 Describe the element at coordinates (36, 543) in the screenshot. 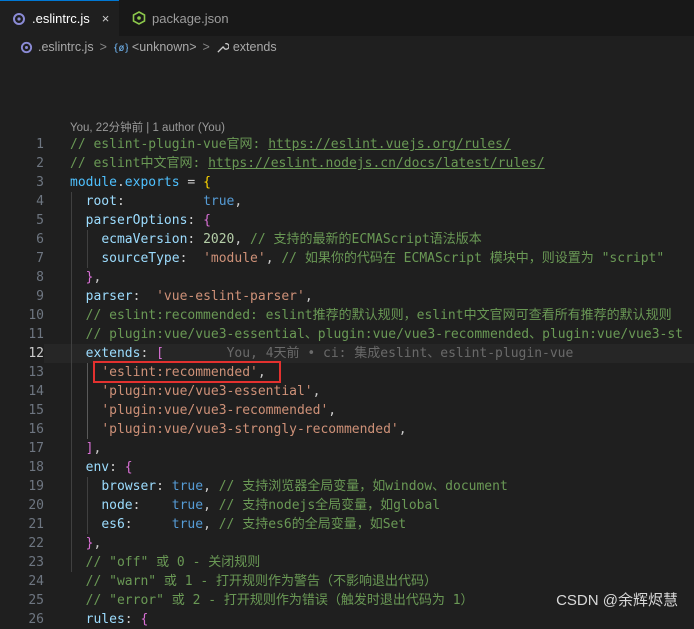

I see `line-number: 22` at that location.